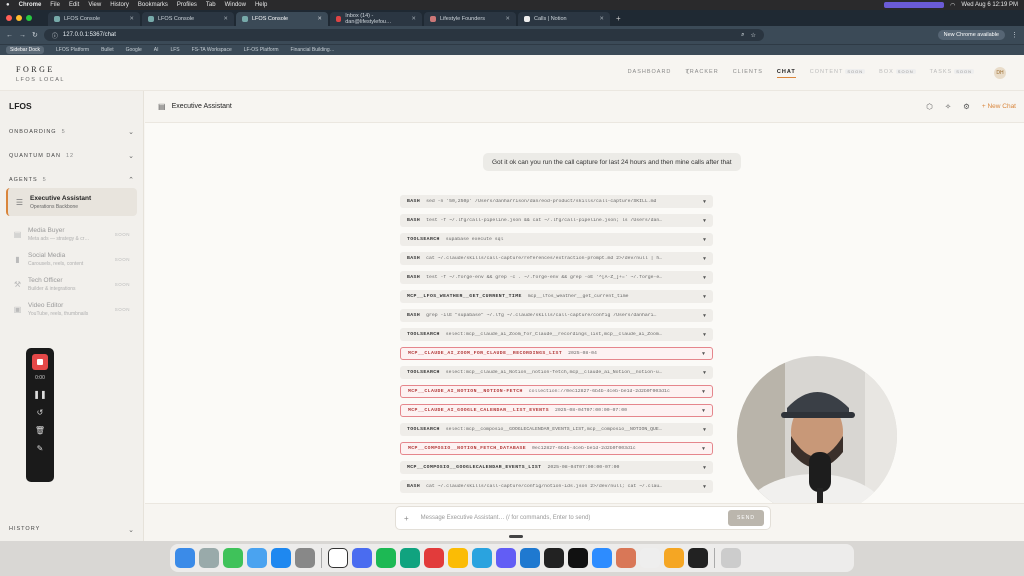  Describe the element at coordinates (556, 239) in the screenshot. I see `tool-call-row: TOOLSEARCH supabase execute sql ▼` at that location.